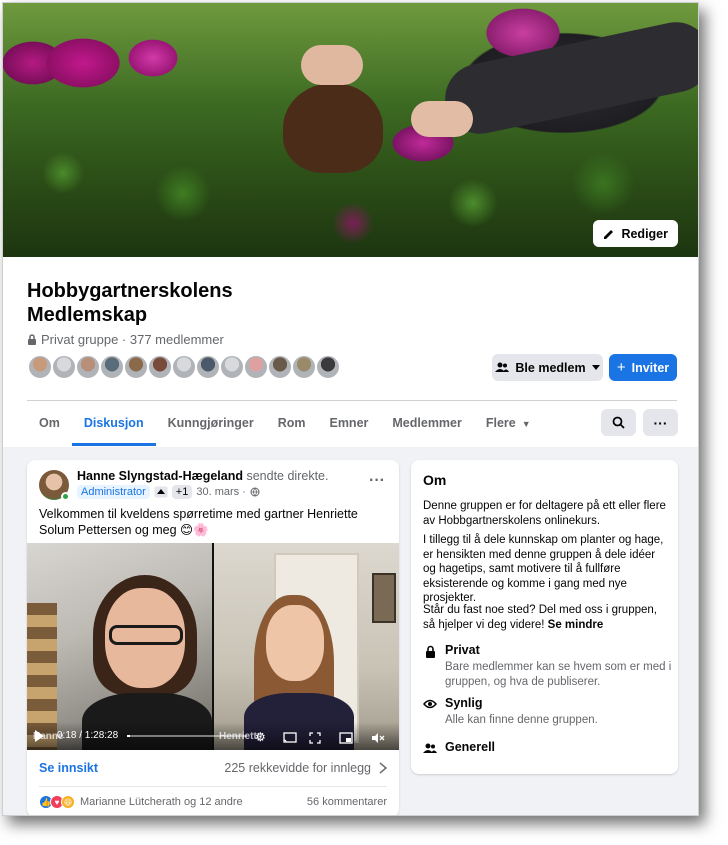  I want to click on eye-icon, so click(430, 704).